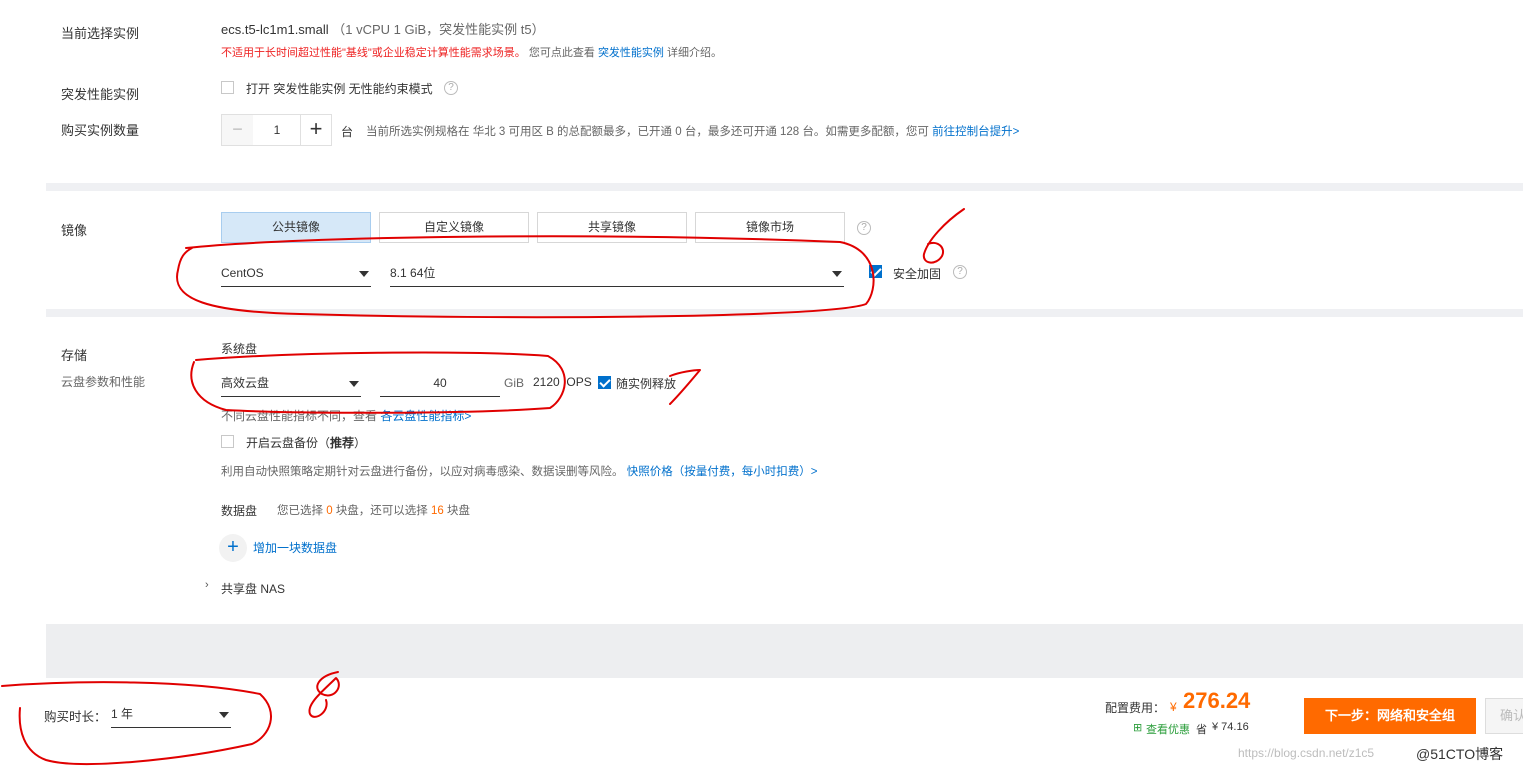 This screenshot has width=1523, height=772. What do you see at coordinates (100, 94) in the screenshot?
I see `burst-label: 突发性能实例` at bounding box center [100, 94].